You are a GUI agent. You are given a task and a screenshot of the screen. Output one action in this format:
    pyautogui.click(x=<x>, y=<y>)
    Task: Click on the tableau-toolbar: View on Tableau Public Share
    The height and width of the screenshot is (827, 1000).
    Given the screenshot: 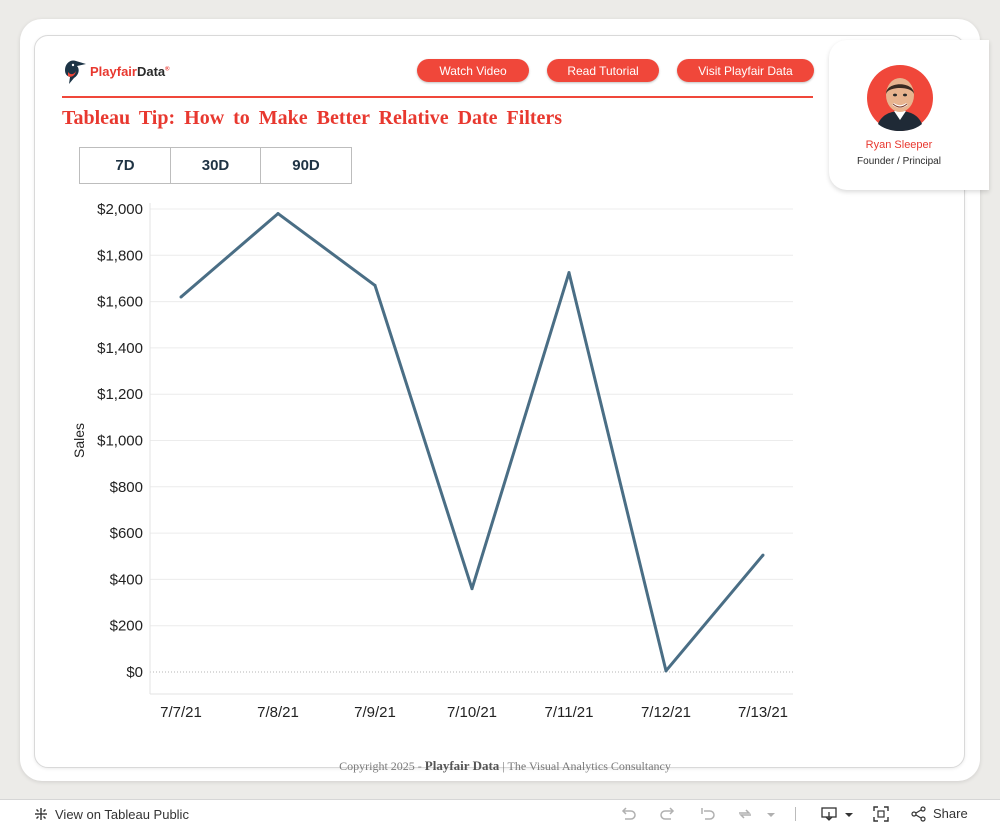 What is the action you would take?
    pyautogui.click(x=500, y=813)
    